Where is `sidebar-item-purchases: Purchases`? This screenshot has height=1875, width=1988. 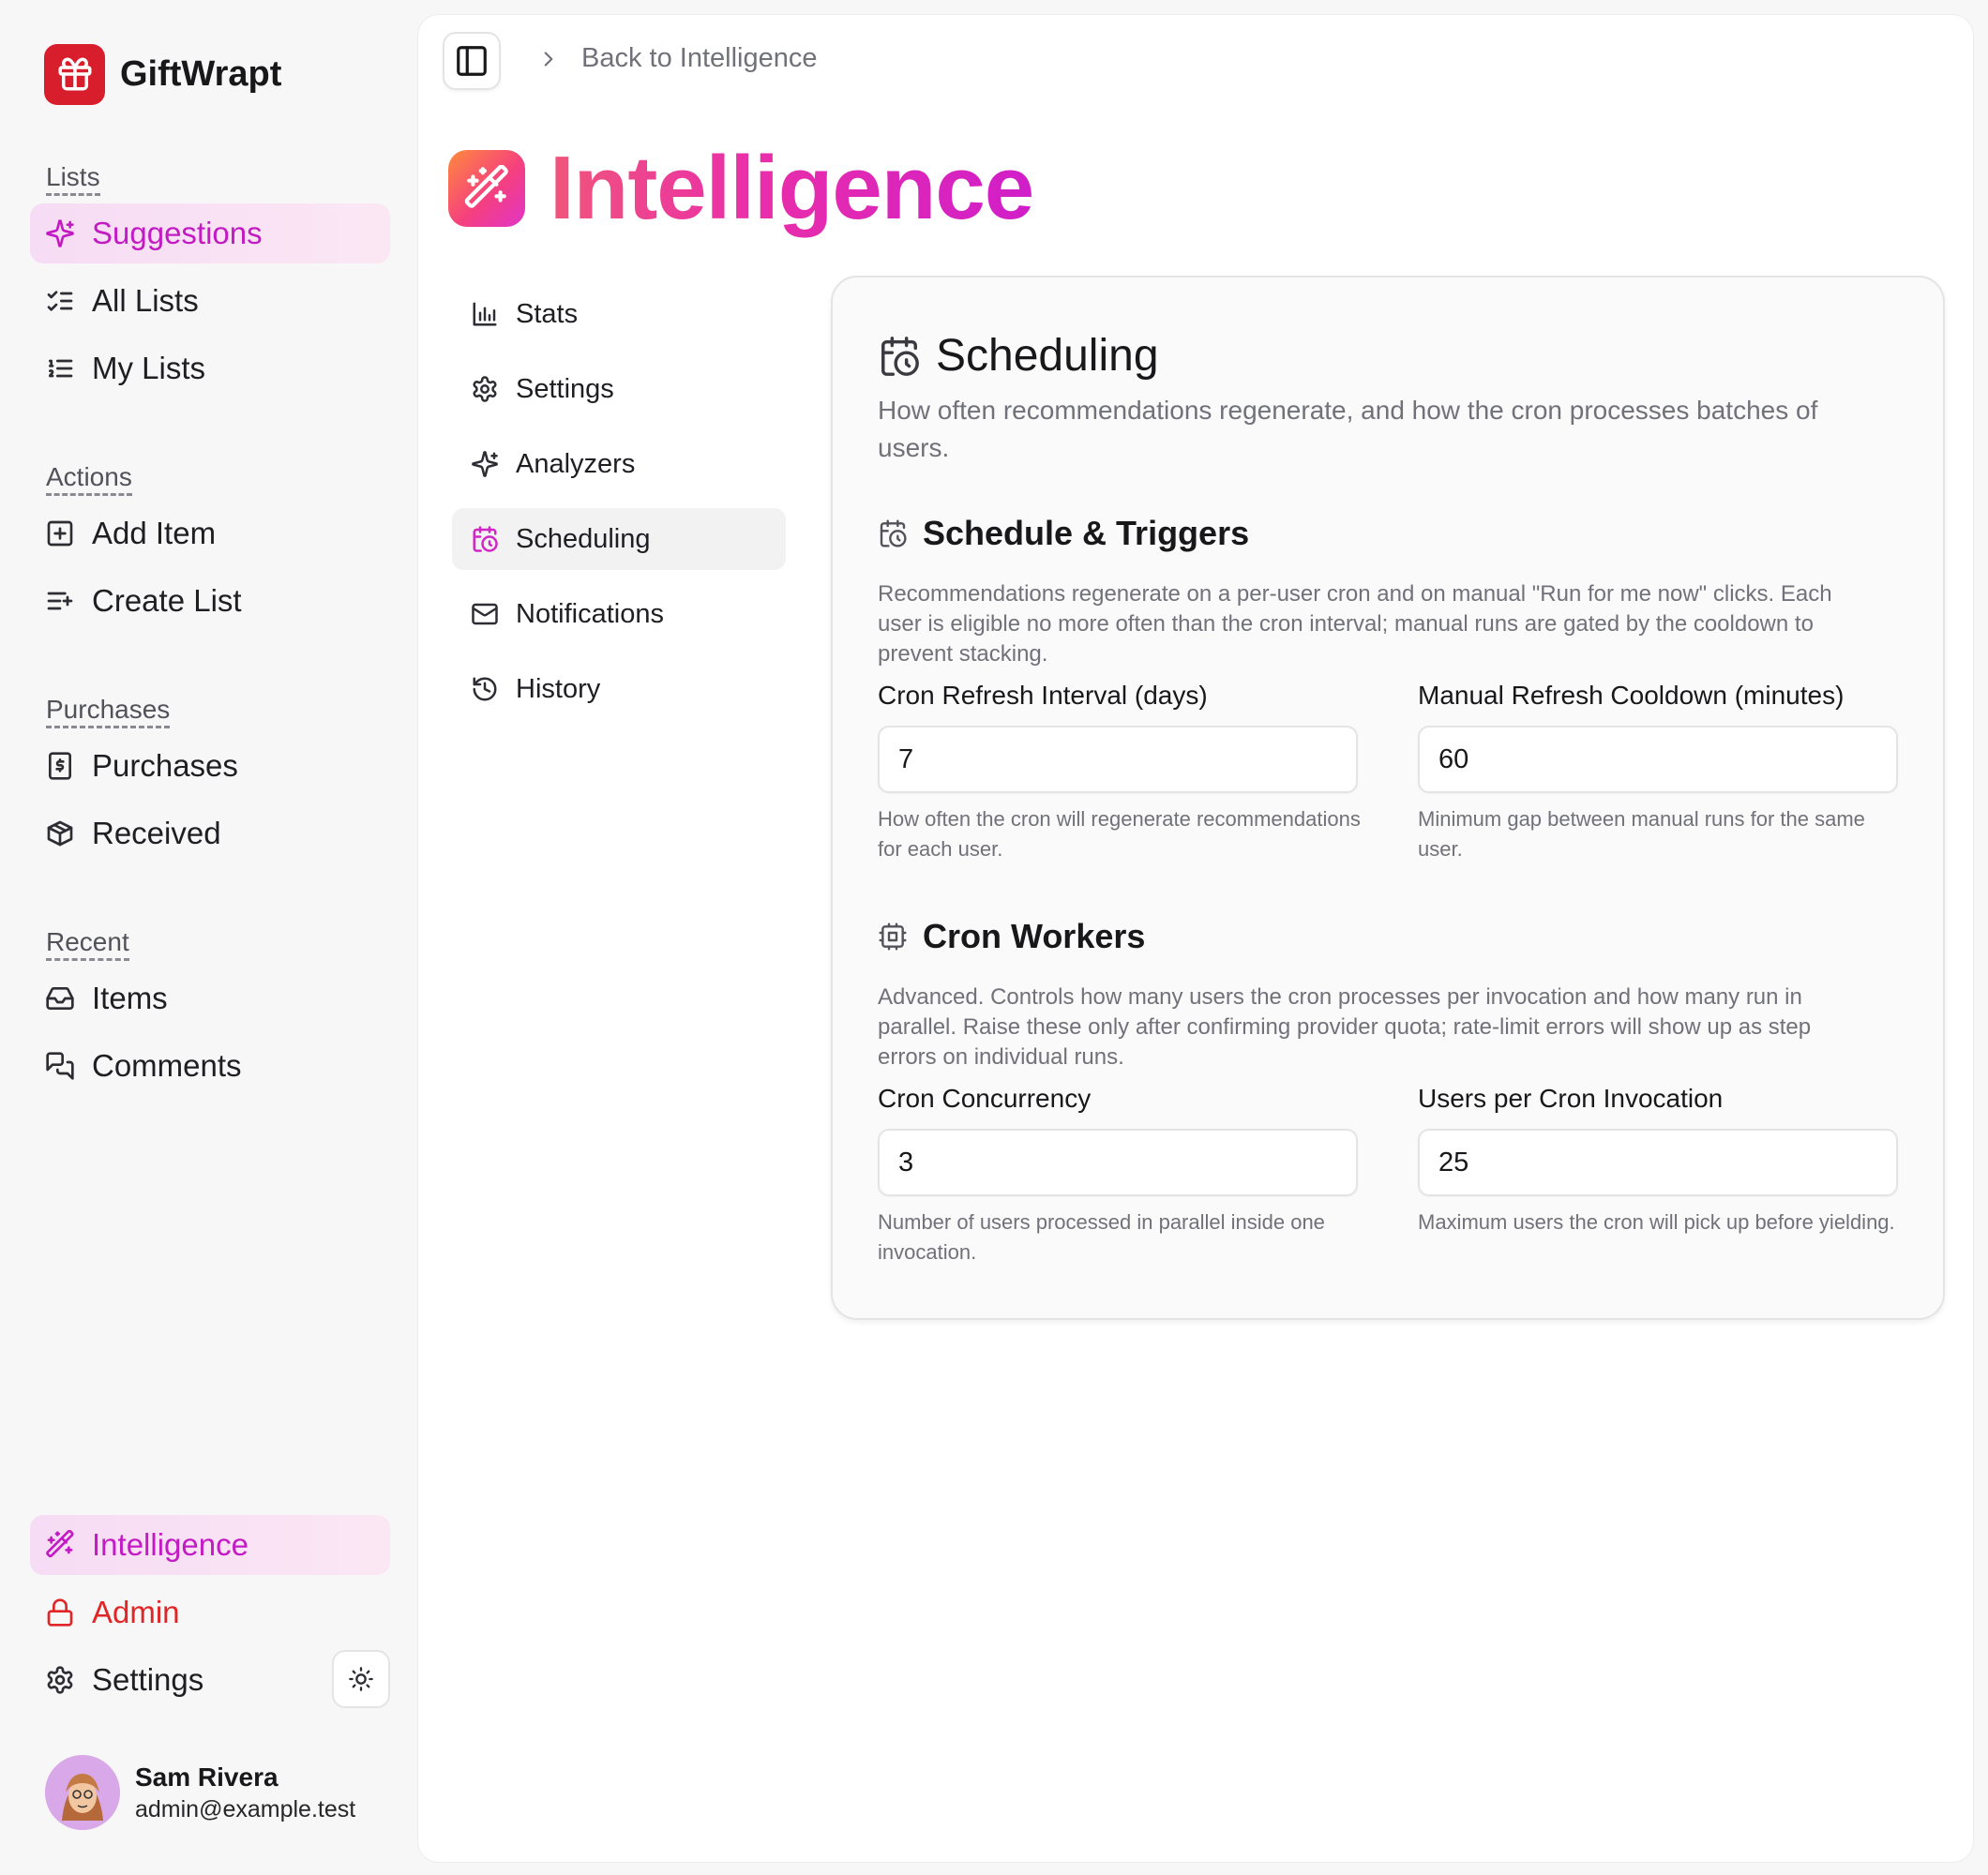 sidebar-item-purchases: Purchases is located at coordinates (210, 766).